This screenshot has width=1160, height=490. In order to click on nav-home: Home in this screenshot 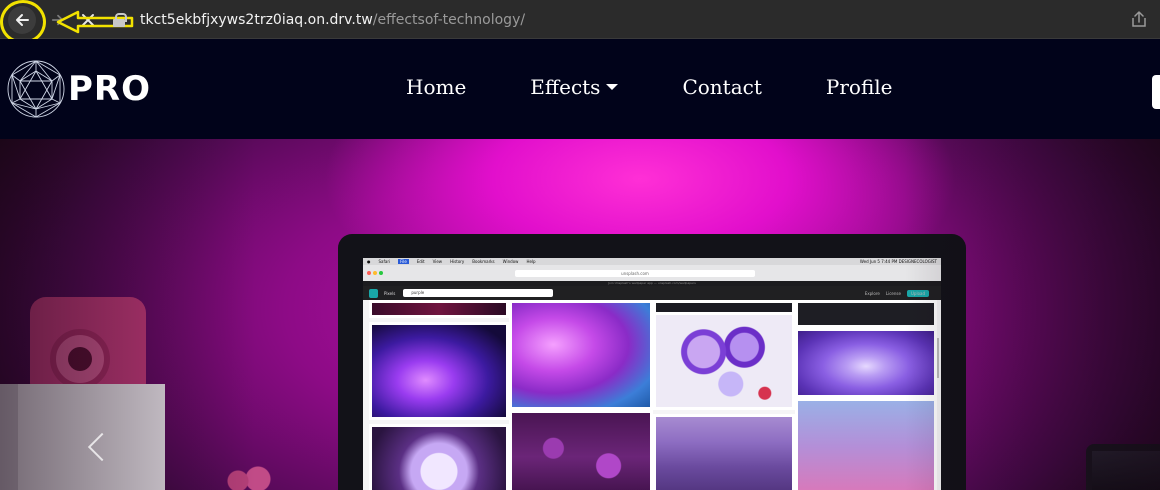, I will do `click(436, 87)`.